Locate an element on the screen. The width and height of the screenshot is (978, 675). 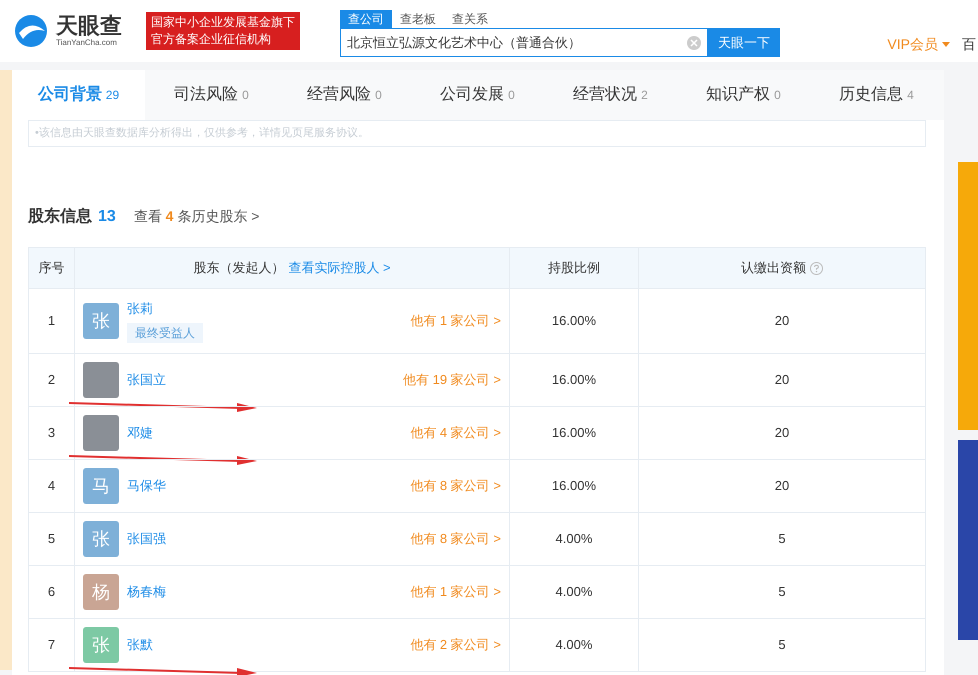
shareholder-link: 张莉 is located at coordinates (139, 309).